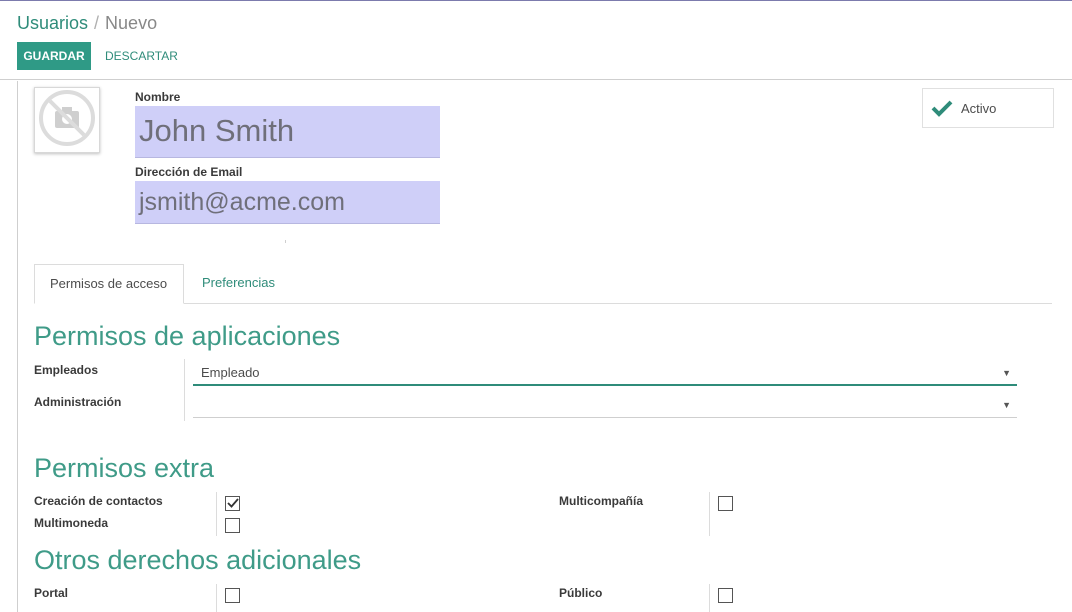  I want to click on portal-label: Portal, so click(51, 593).